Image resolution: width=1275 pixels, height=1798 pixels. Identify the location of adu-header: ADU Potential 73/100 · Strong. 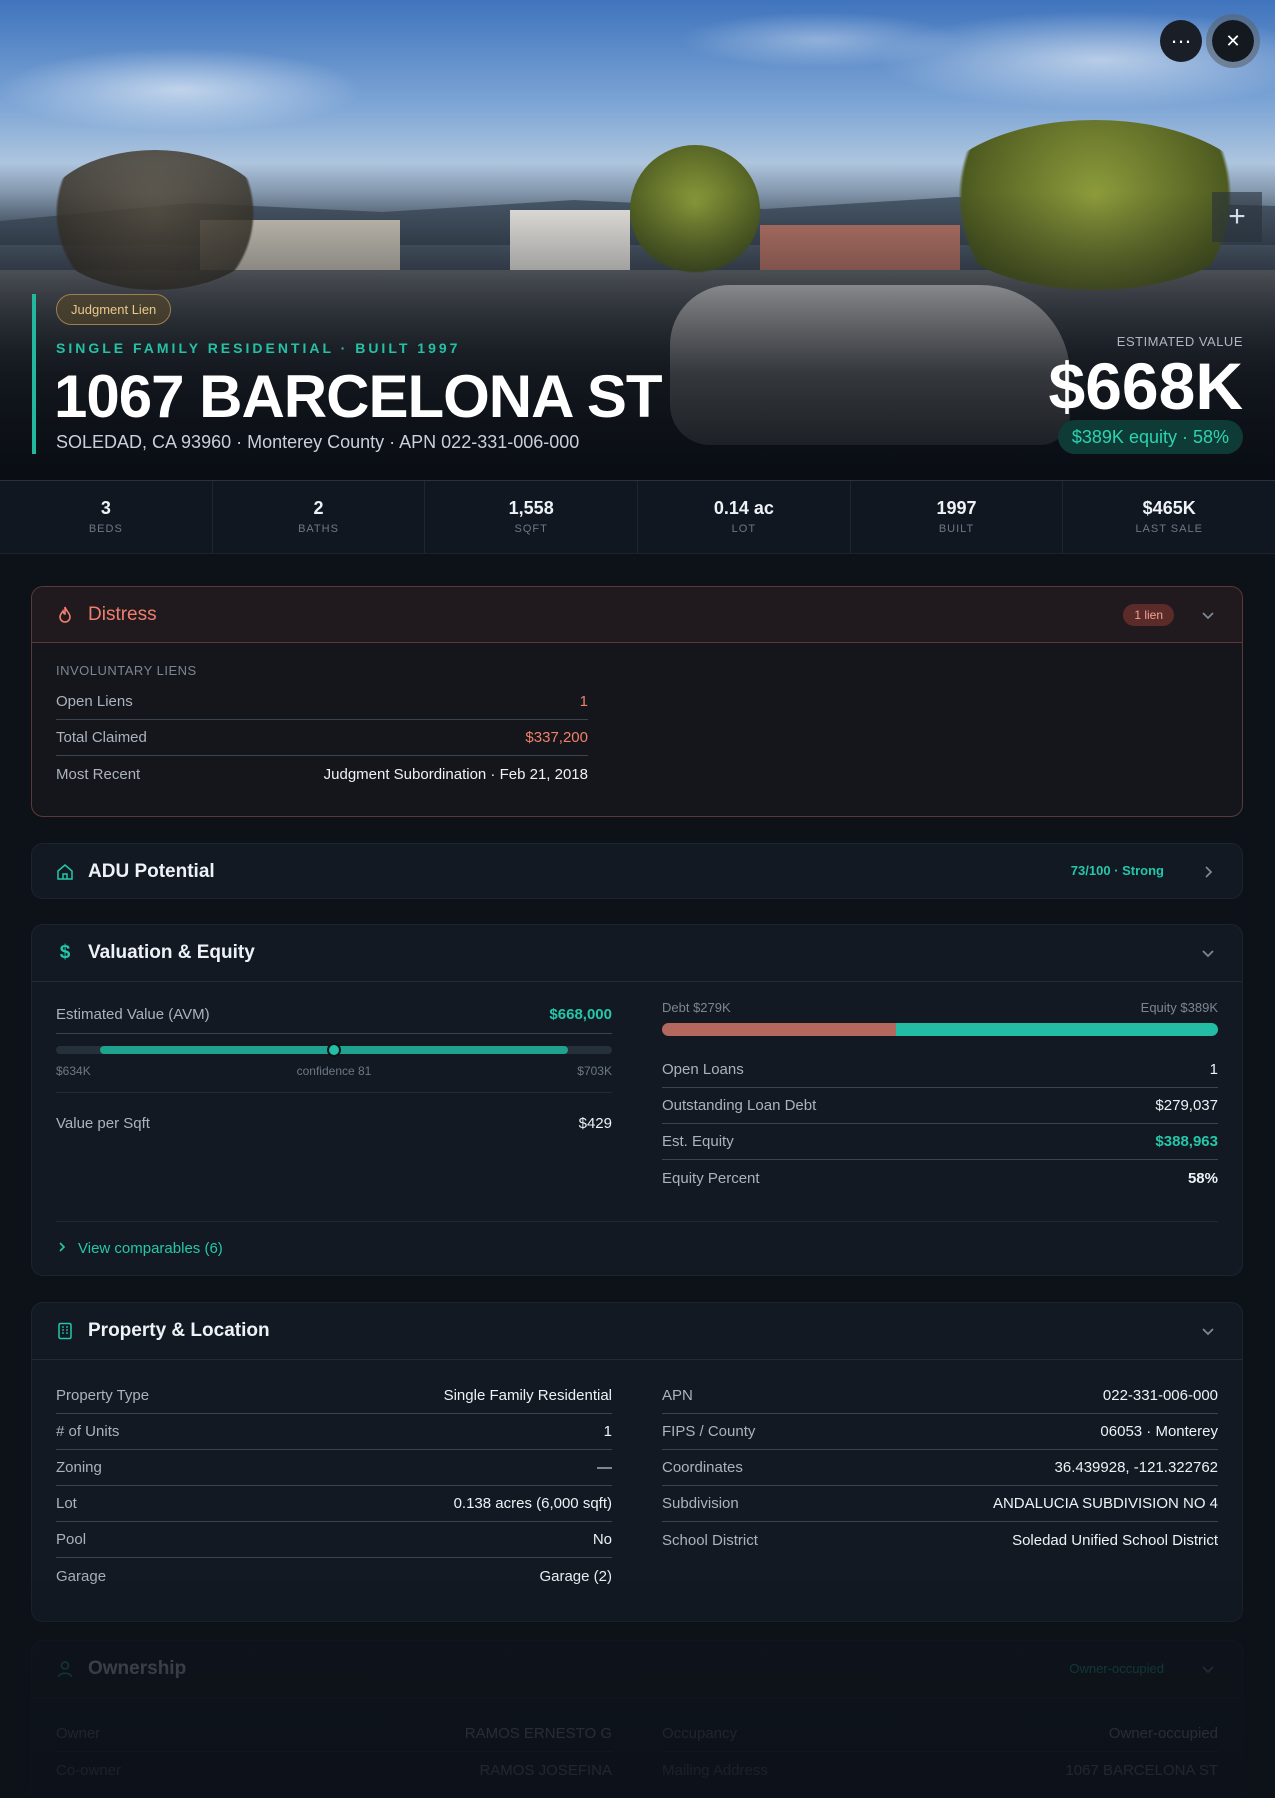
(637, 871).